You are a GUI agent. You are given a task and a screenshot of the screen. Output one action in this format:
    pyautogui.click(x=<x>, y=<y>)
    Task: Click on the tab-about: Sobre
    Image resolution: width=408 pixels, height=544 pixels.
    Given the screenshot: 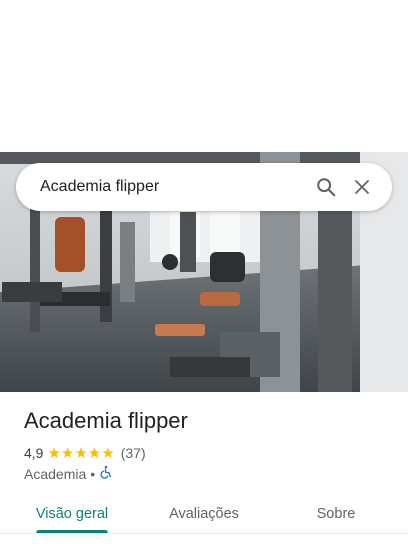 What is the action you would take?
    pyautogui.click(x=336, y=514)
    